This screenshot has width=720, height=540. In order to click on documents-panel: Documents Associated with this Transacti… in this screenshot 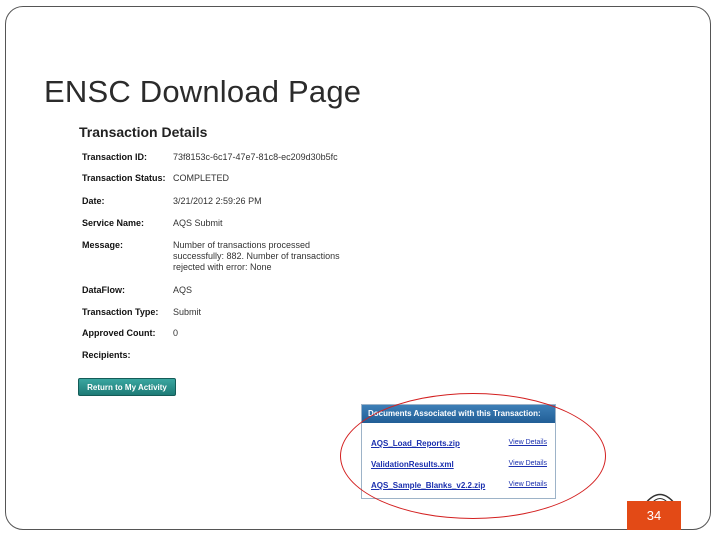, I will do `click(458, 451)`.